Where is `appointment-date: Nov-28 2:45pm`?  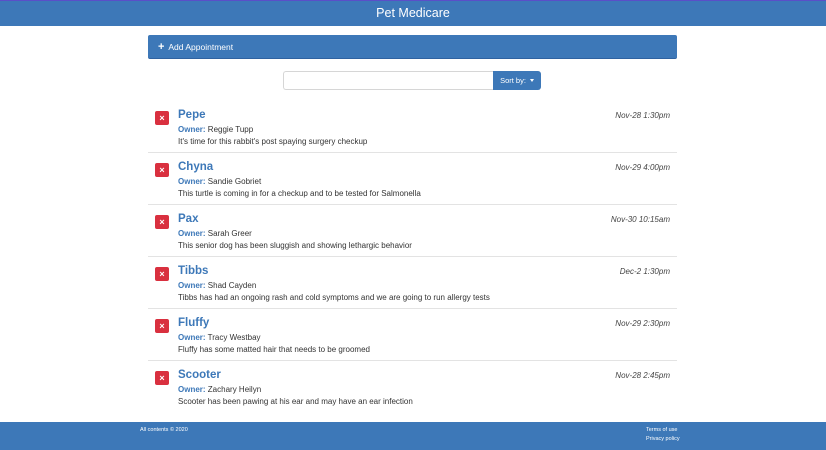
appointment-date: Nov-28 2:45pm is located at coordinates (642, 375).